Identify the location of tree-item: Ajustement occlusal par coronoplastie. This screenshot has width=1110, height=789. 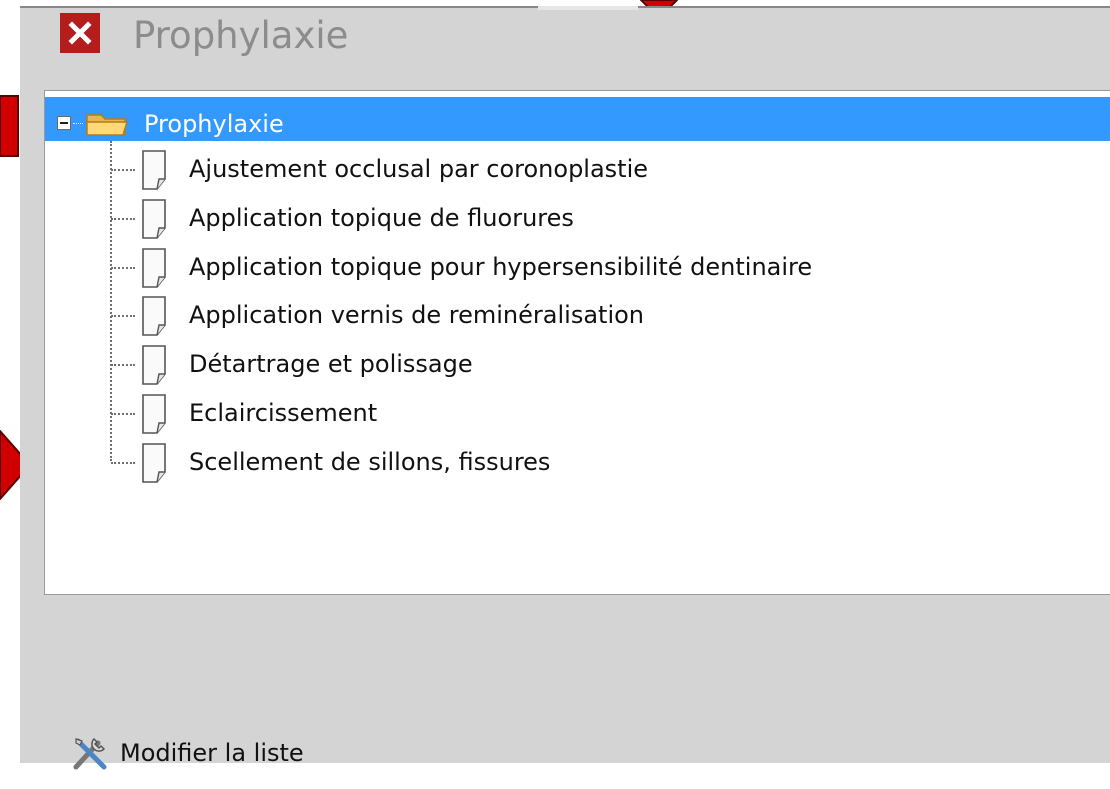
(610, 168).